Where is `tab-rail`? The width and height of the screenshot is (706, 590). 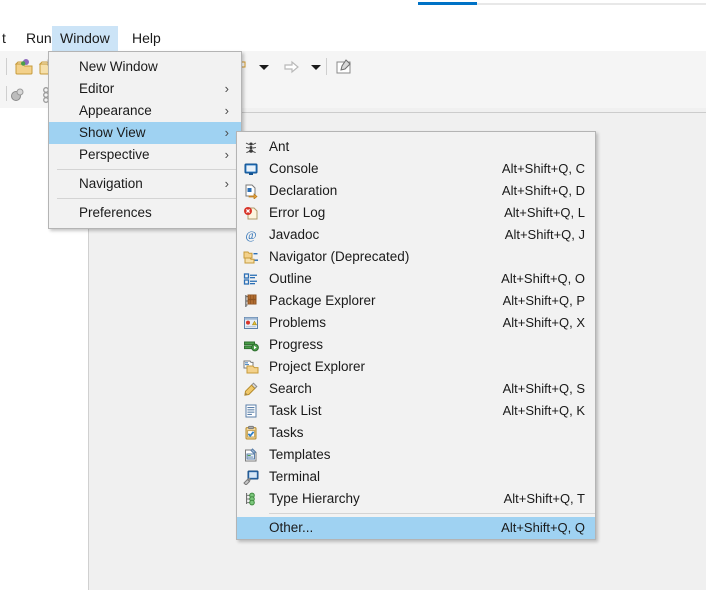 tab-rail is located at coordinates (591, 4).